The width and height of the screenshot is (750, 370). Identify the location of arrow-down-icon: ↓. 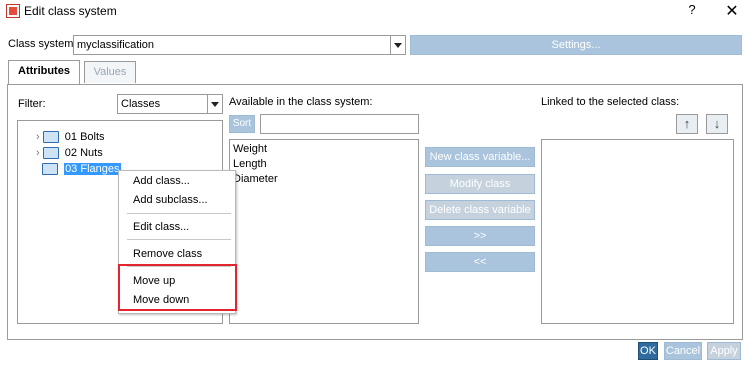
(717, 124).